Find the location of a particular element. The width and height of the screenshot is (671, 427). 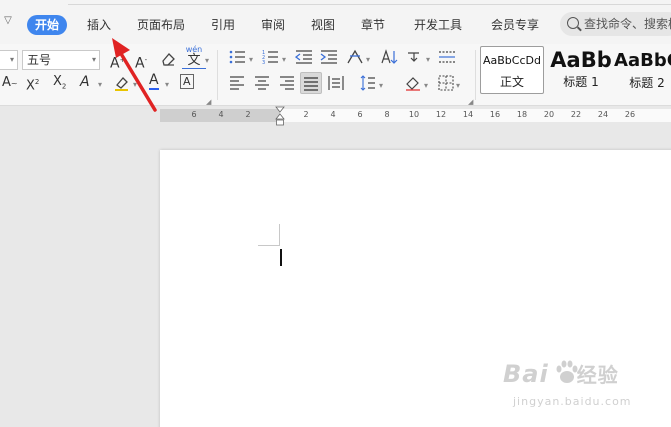

justify-button is located at coordinates (311, 83).